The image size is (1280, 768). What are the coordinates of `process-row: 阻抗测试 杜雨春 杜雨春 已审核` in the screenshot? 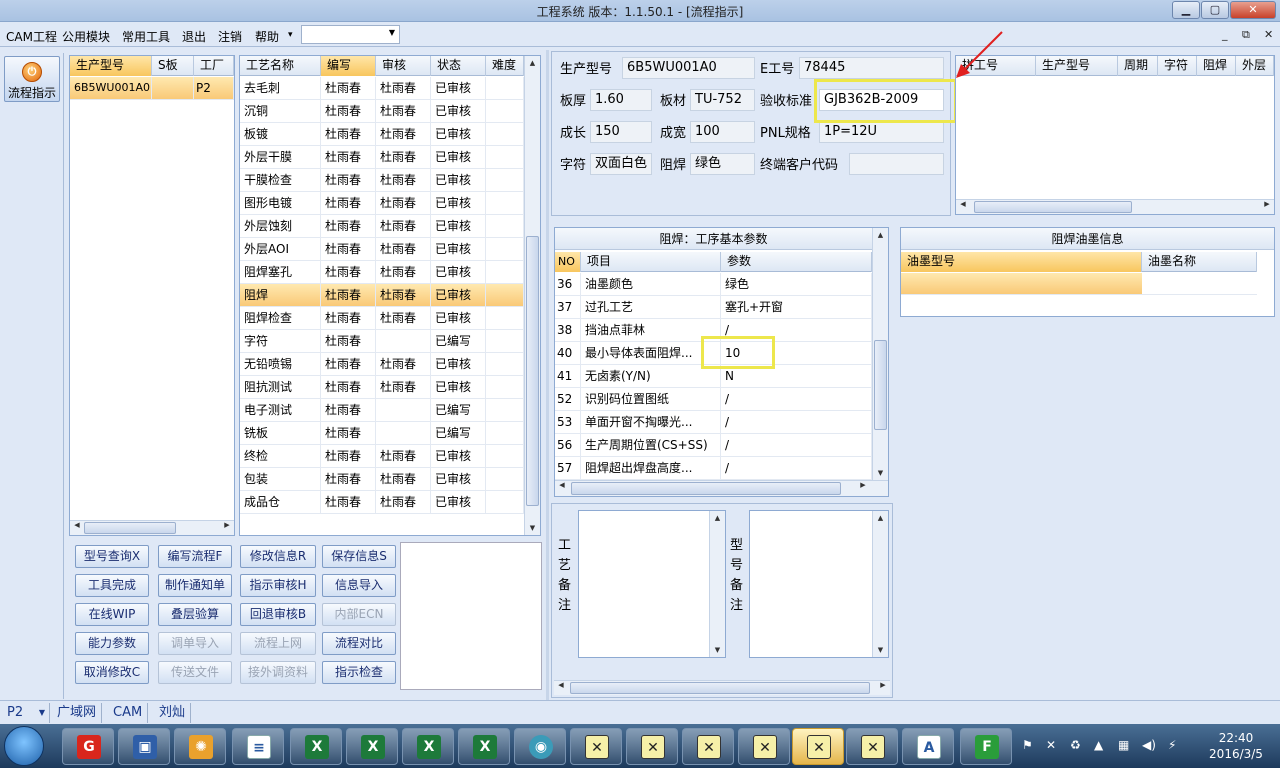 It's located at (382, 387).